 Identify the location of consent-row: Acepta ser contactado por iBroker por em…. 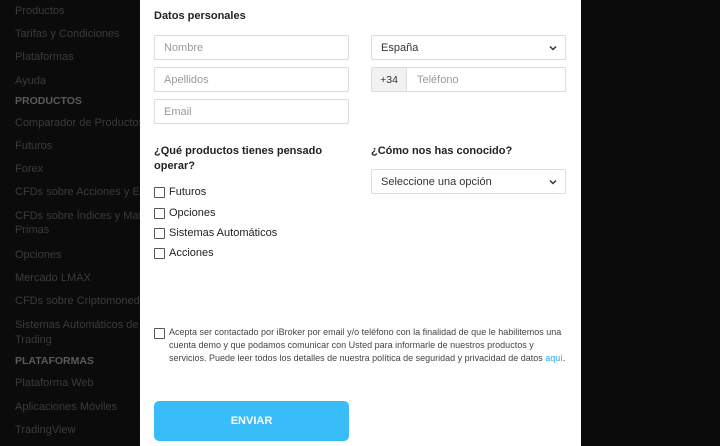
(360, 346).